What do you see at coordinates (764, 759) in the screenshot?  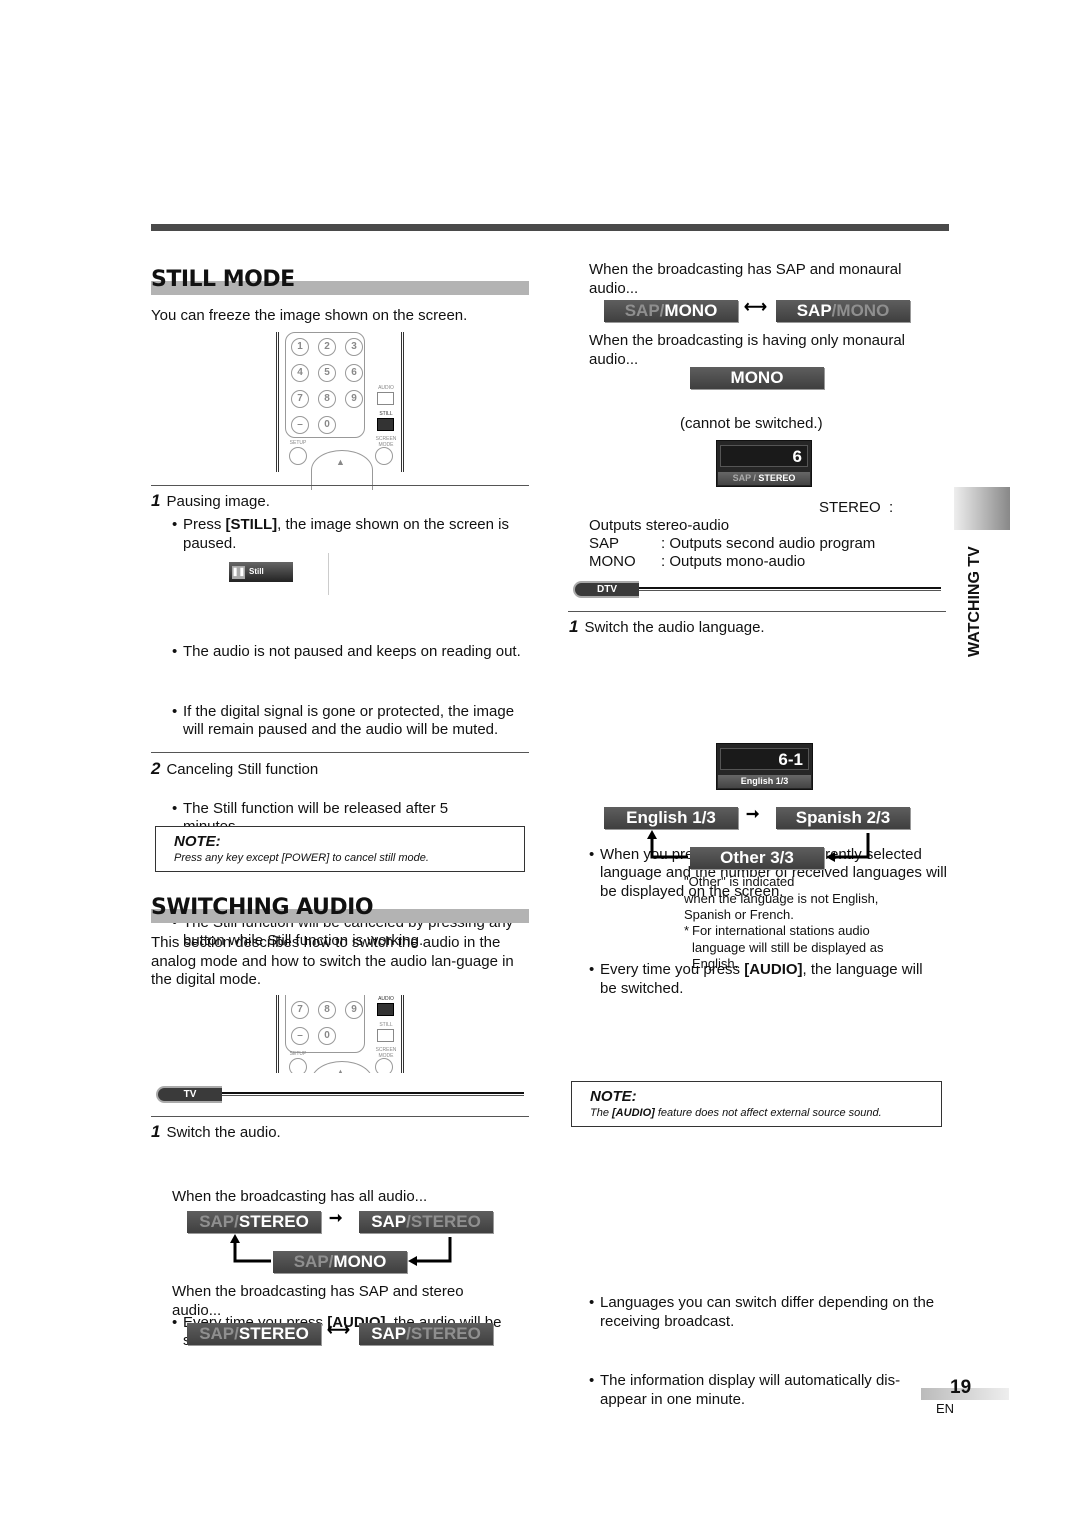 I see `channel-number: 6-1` at bounding box center [764, 759].